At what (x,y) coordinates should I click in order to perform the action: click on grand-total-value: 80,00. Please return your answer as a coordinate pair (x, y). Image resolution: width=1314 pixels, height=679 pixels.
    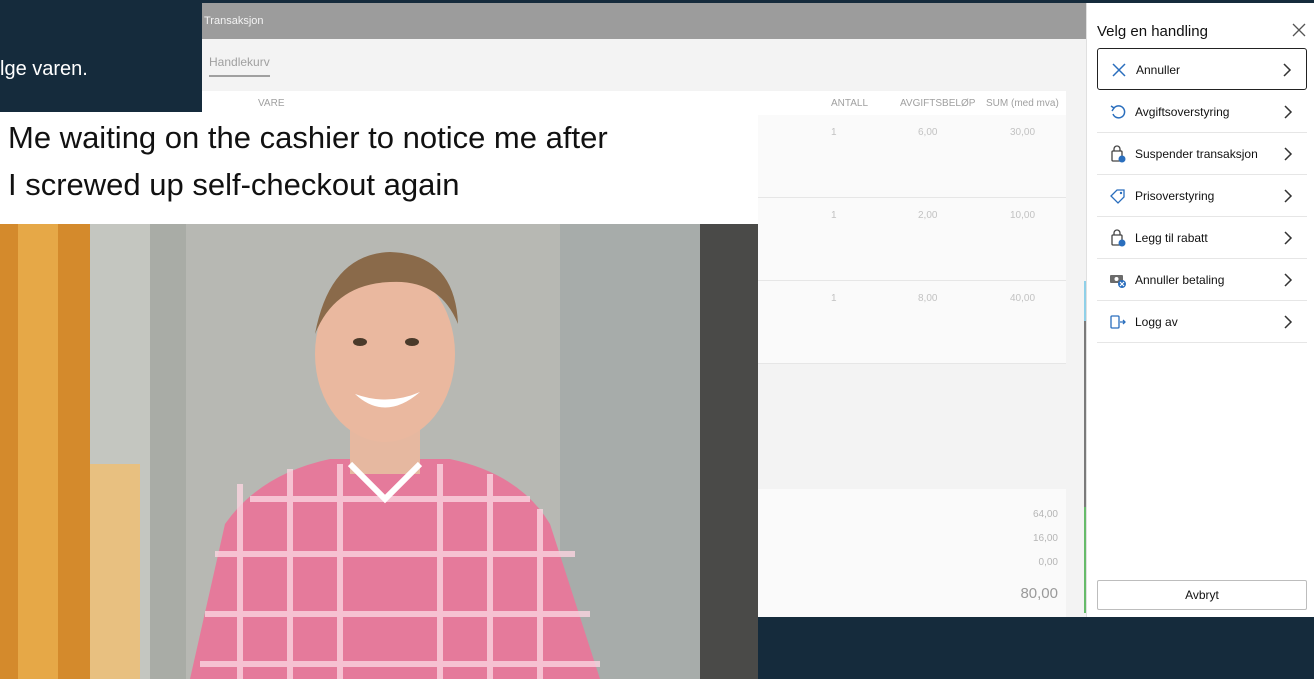
    Looking at the image, I should click on (1039, 593).